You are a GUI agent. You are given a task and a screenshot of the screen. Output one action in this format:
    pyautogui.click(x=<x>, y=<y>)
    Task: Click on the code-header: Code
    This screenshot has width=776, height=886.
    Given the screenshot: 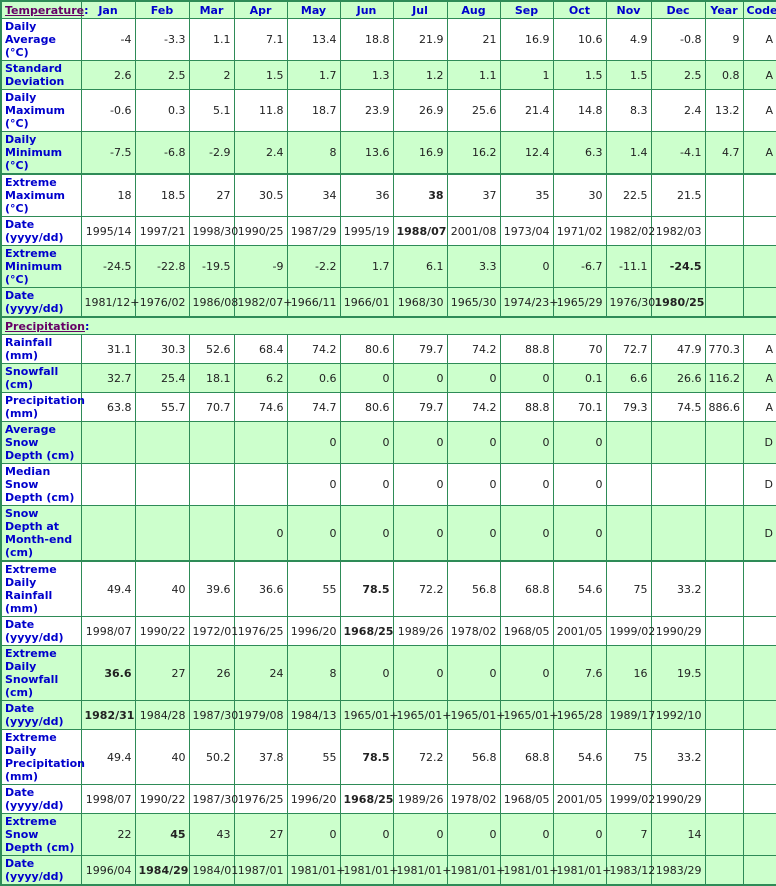 What is the action you would take?
    pyautogui.click(x=759, y=9)
    